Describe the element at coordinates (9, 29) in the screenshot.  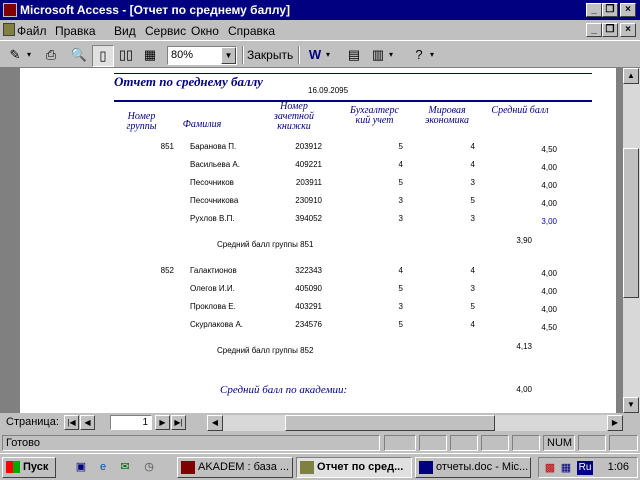
I see `report-window-icon` at that location.